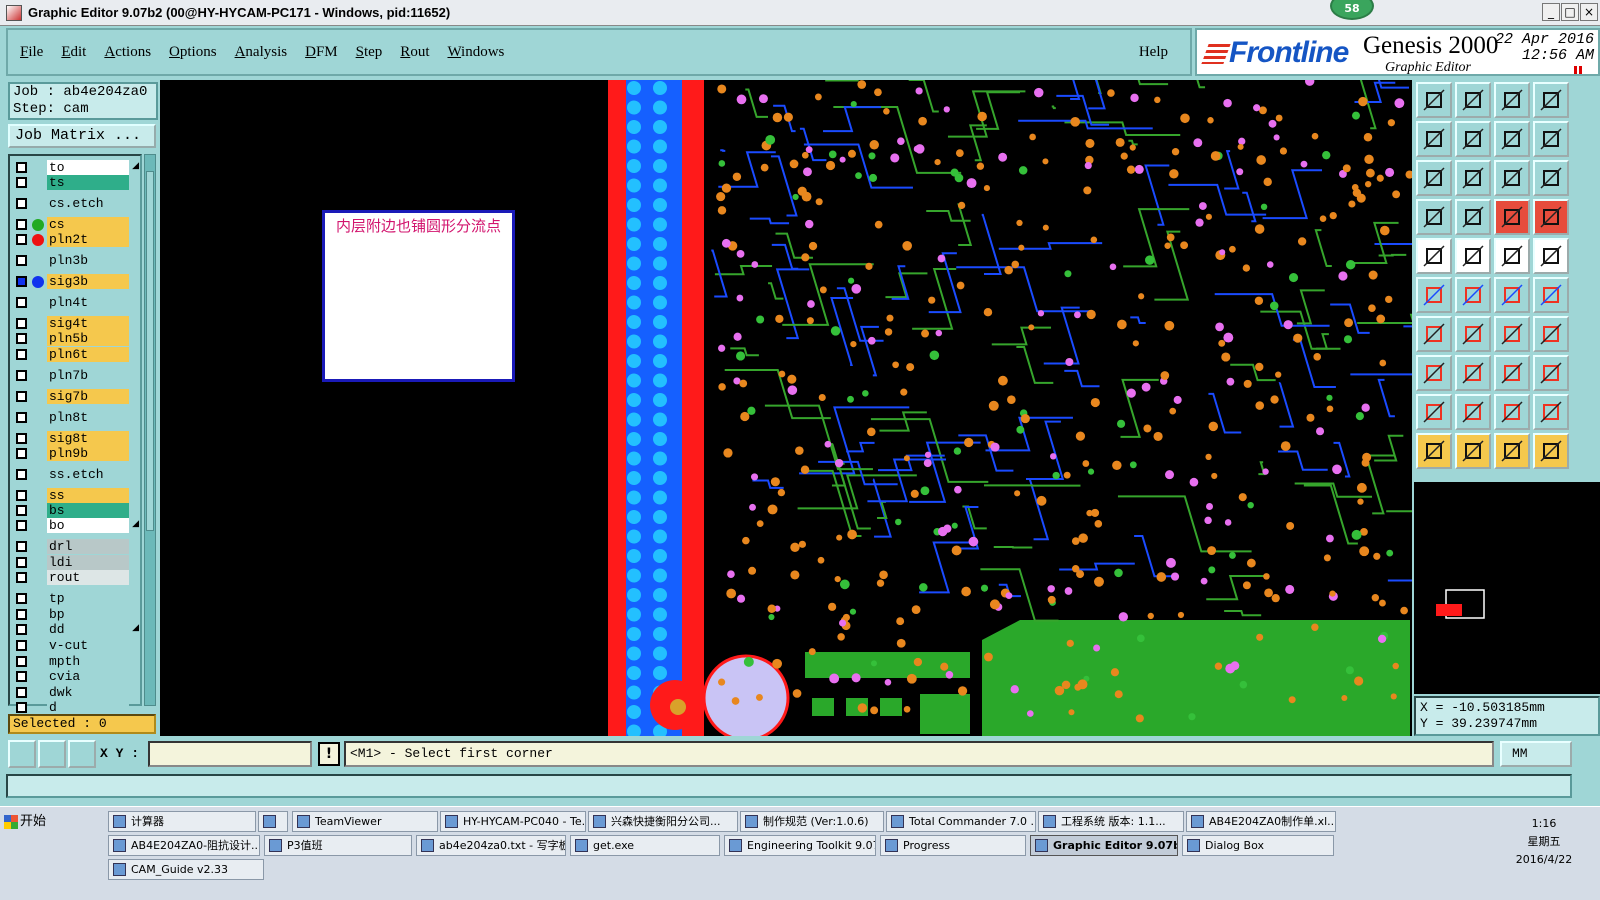  I want to click on layer-row-ss.etch: ss.etch, so click(77, 474).